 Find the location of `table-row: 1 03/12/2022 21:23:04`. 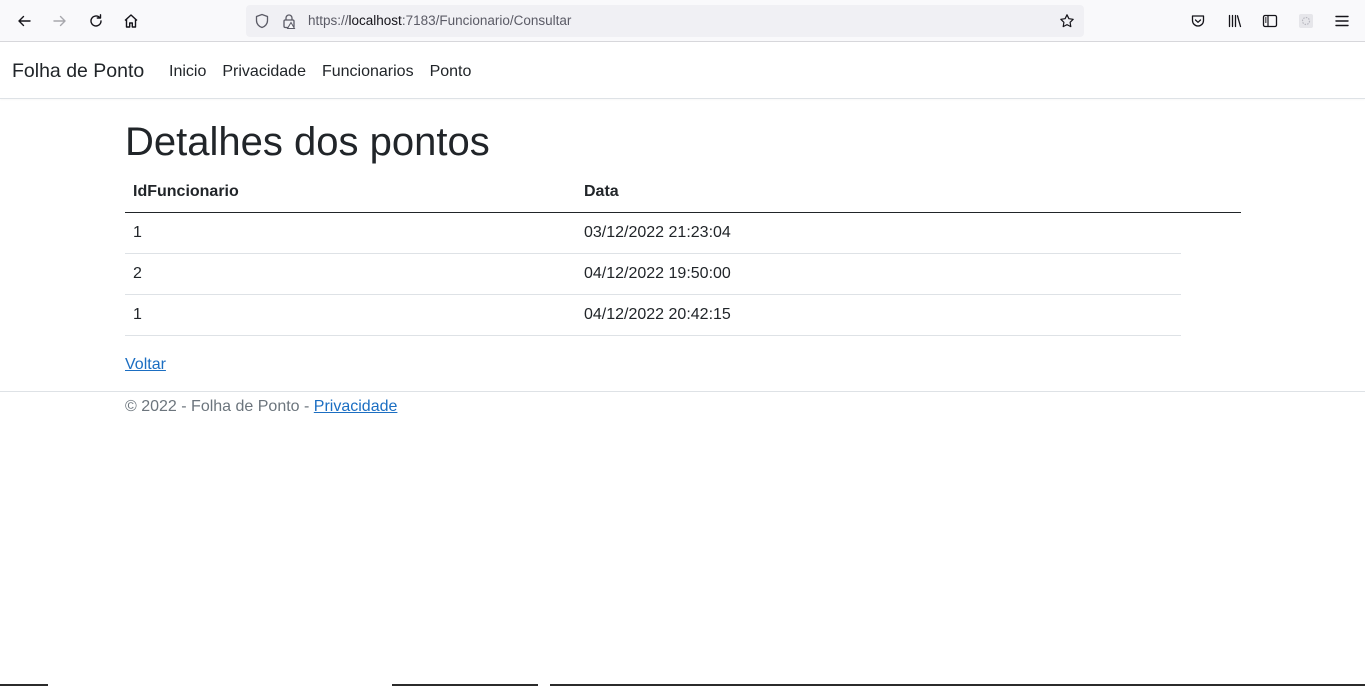

table-row: 1 03/12/2022 21:23:04 is located at coordinates (683, 233).